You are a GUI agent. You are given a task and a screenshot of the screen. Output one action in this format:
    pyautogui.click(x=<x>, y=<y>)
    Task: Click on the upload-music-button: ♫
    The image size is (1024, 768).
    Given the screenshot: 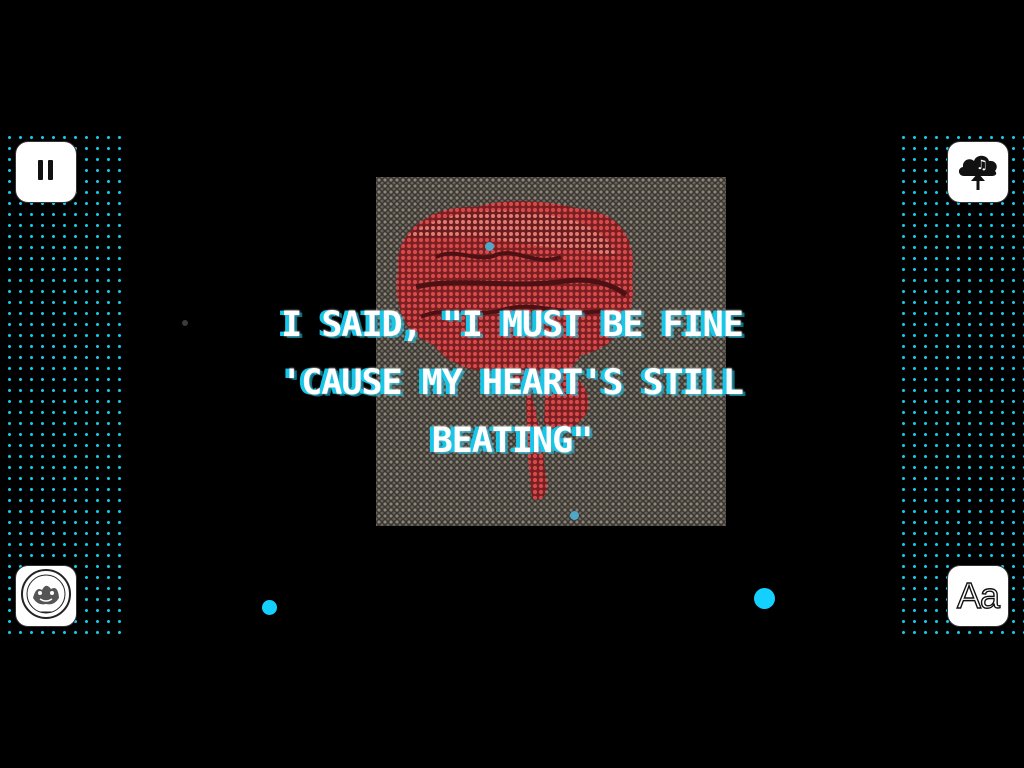 What is the action you would take?
    pyautogui.click(x=978, y=172)
    